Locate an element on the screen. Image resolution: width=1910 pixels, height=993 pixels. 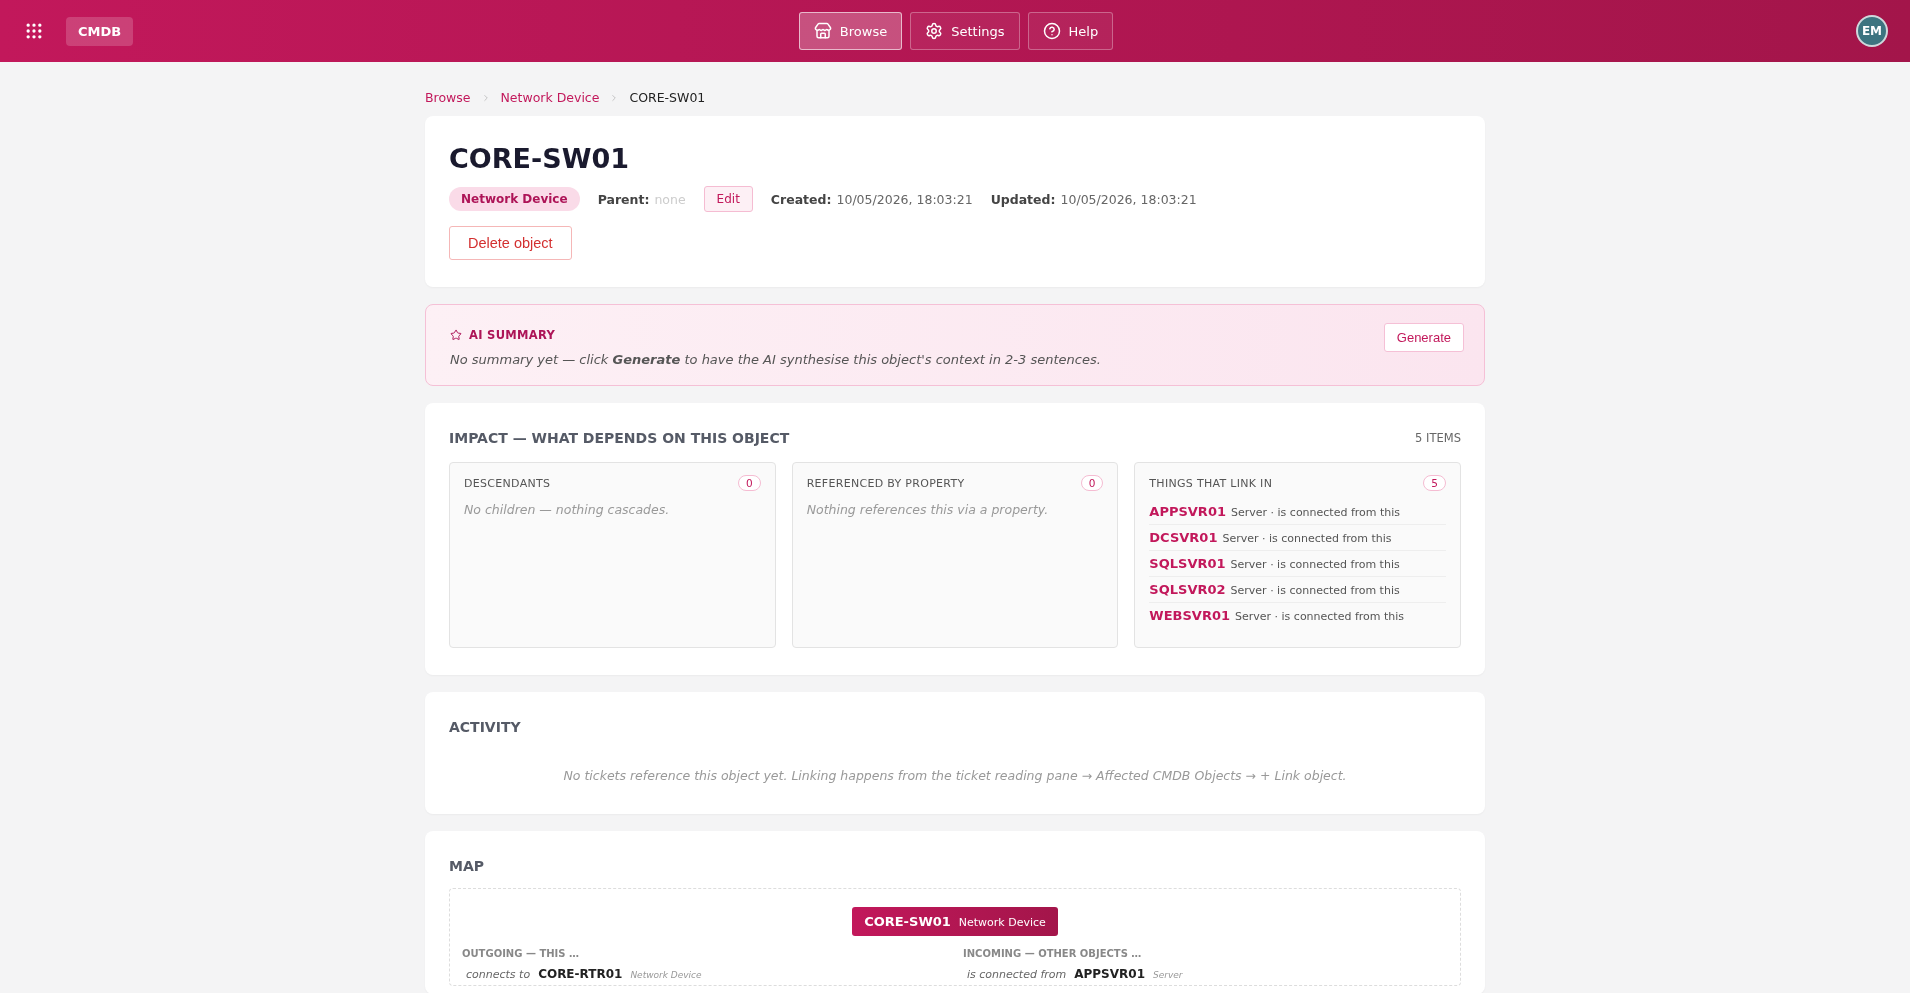
parent-label: Parent: is located at coordinates (623, 199).